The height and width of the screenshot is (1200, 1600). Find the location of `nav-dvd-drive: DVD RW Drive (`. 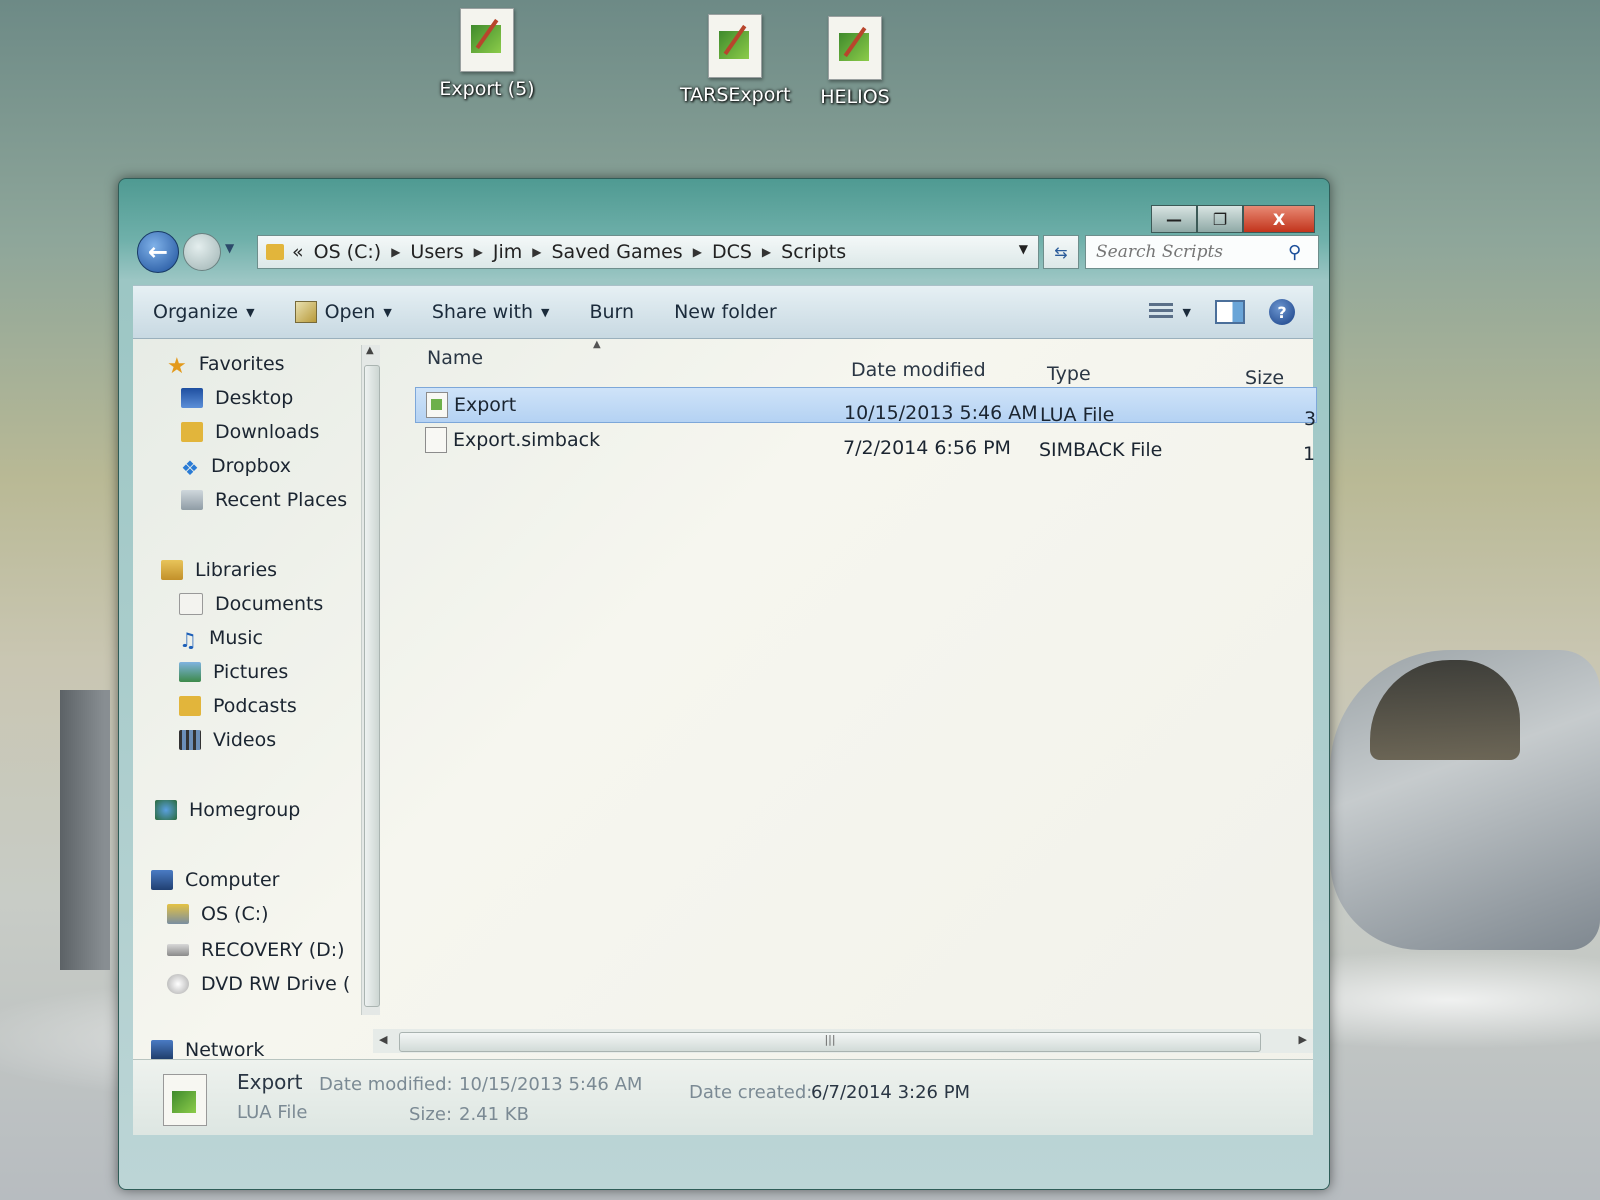

nav-dvd-drive: DVD RW Drive ( is located at coordinates (258, 984).